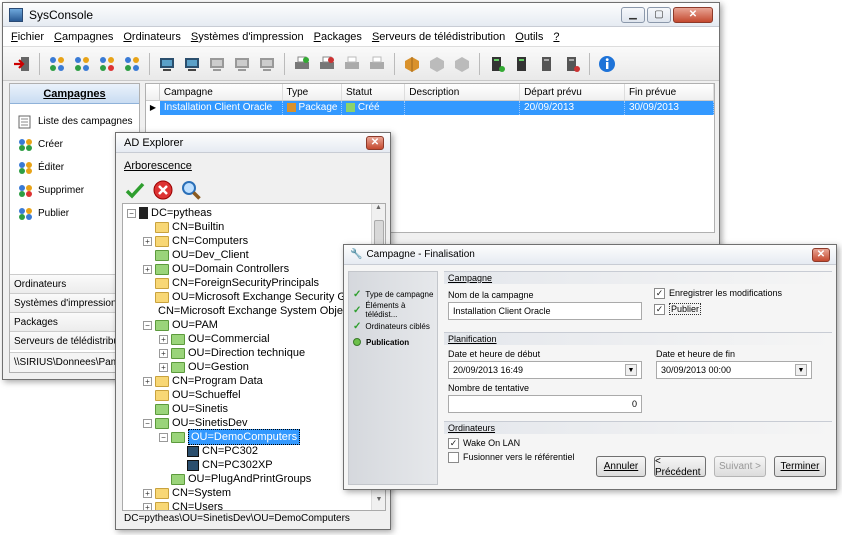 This screenshot has height=535, width=842. Describe the element at coordinates (374, 92) in the screenshot. I see `column-header: Statut` at that location.